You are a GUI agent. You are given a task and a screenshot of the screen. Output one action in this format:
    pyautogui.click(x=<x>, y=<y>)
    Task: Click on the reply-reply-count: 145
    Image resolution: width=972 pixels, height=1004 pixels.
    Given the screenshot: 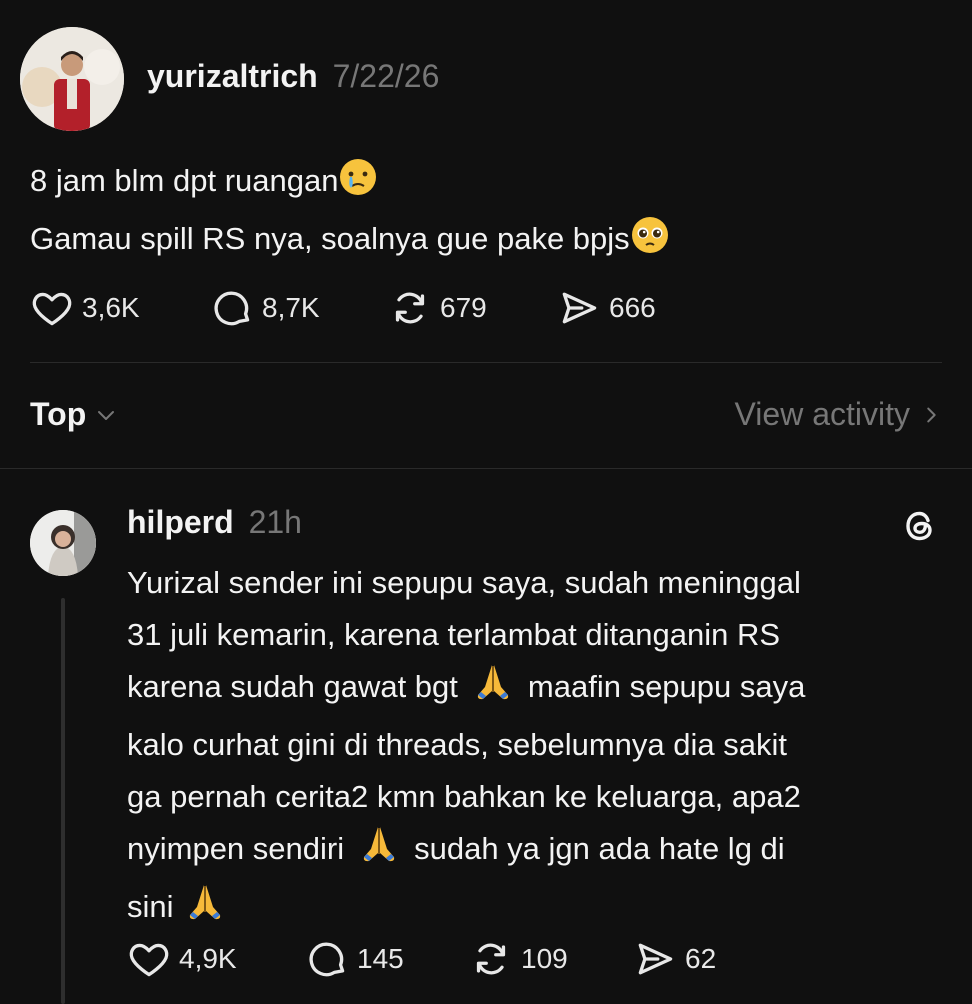 What is the action you would take?
    pyautogui.click(x=380, y=958)
    